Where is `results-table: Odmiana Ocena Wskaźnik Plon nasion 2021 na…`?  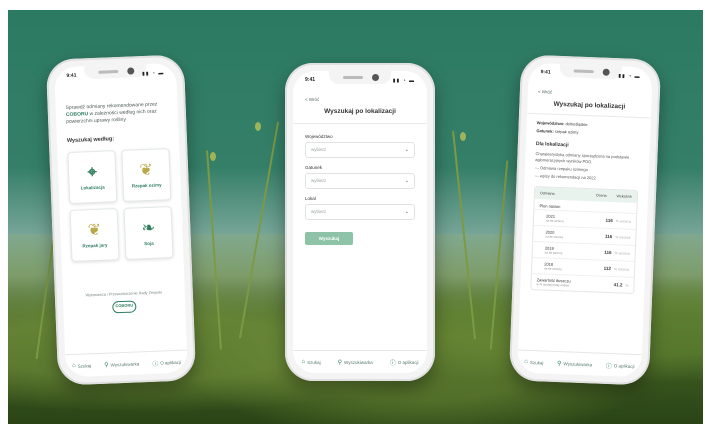 results-table: Odmiana Ocena Wskaźnik Plon nasion 2021 na… is located at coordinates (584, 240).